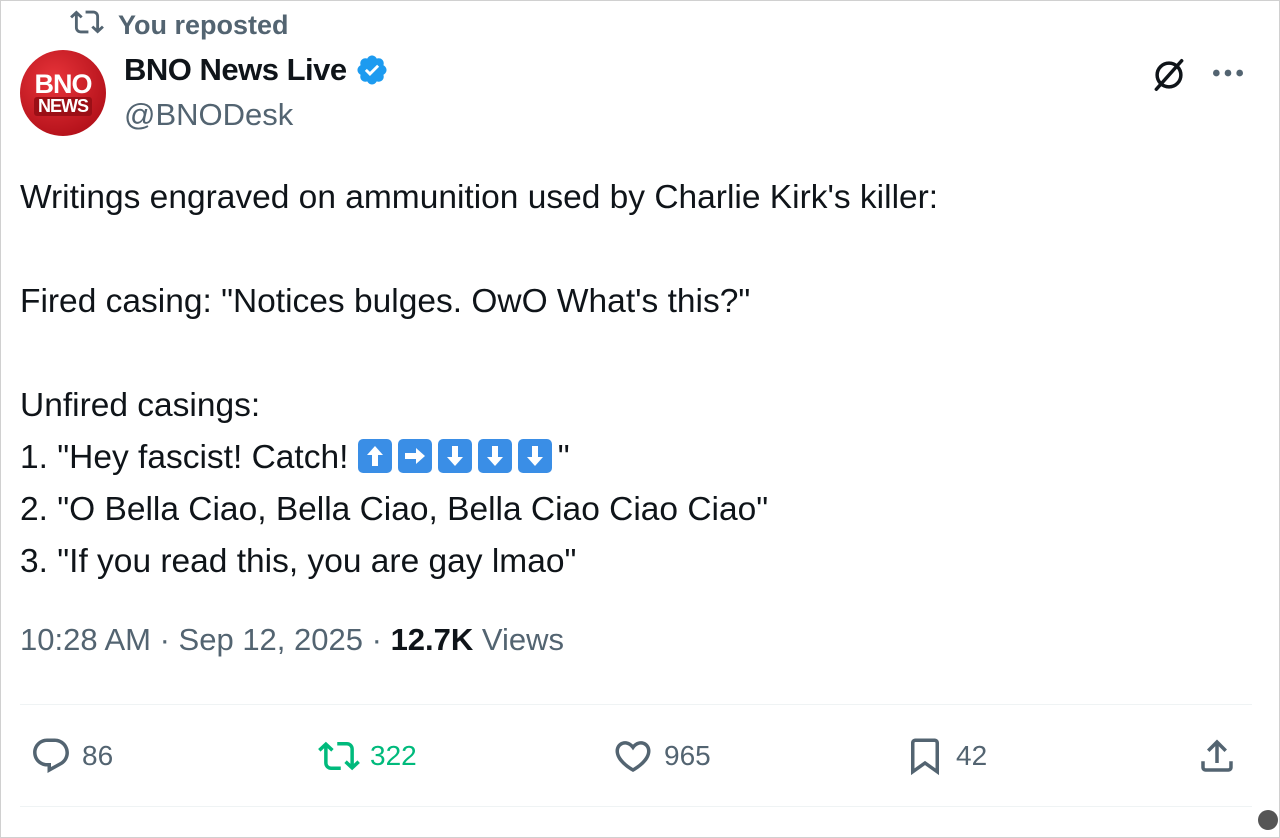 The height and width of the screenshot is (838, 1280). Describe the element at coordinates (374, 456) in the screenshot. I see `arrow-up-icon` at that location.